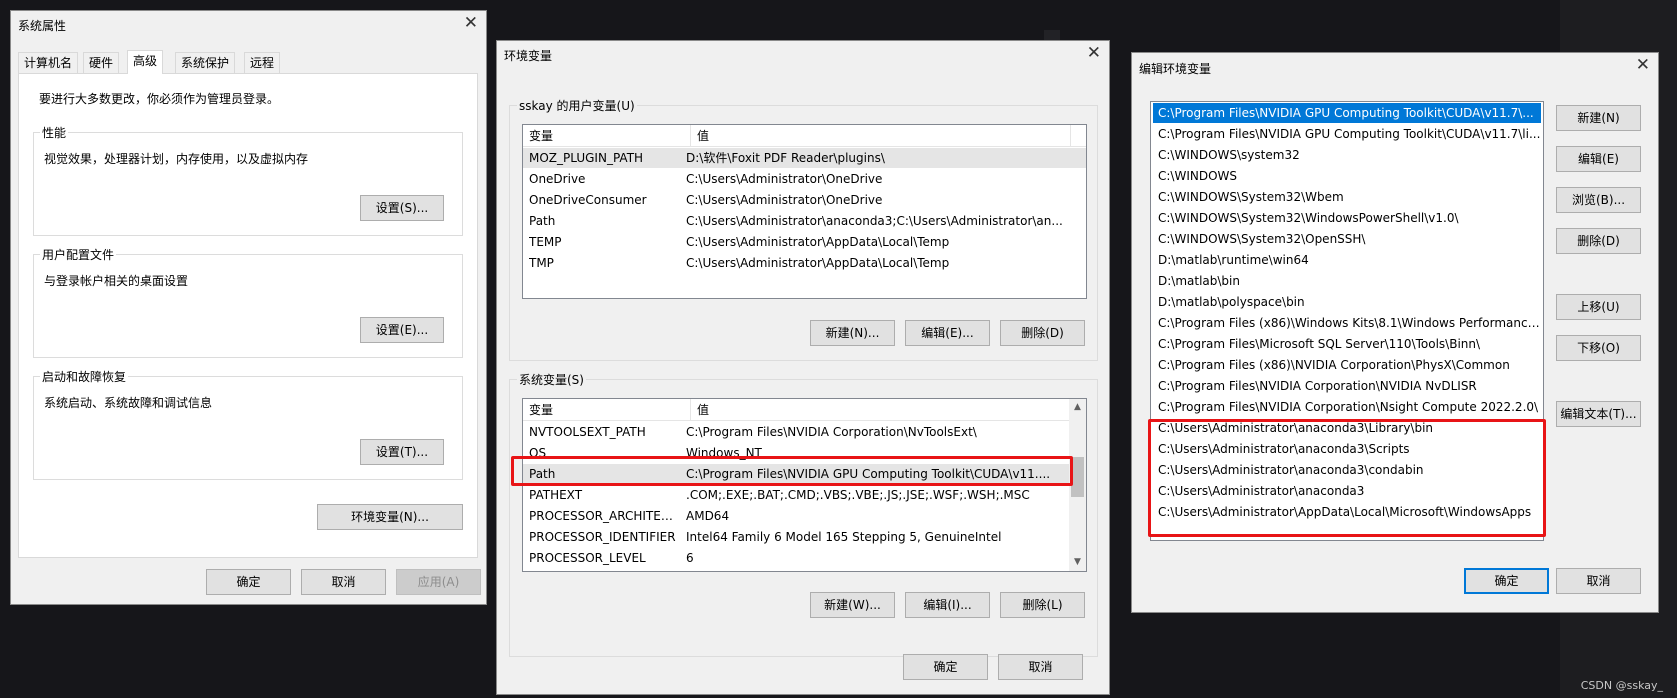 This screenshot has width=1677, height=698. I want to click on path-entry: C:\WINDOWS\system32, so click(1347, 155).